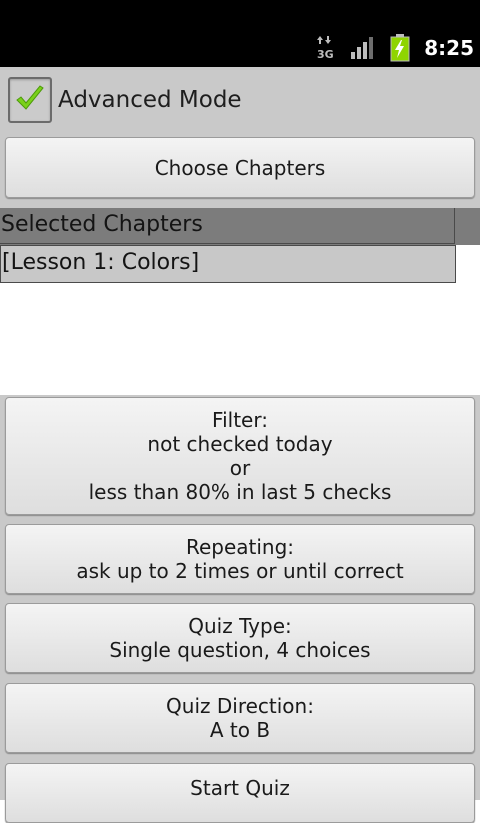  I want to click on quiz-type-button: Quiz Type: Single question, 4 choices, so click(240, 638).